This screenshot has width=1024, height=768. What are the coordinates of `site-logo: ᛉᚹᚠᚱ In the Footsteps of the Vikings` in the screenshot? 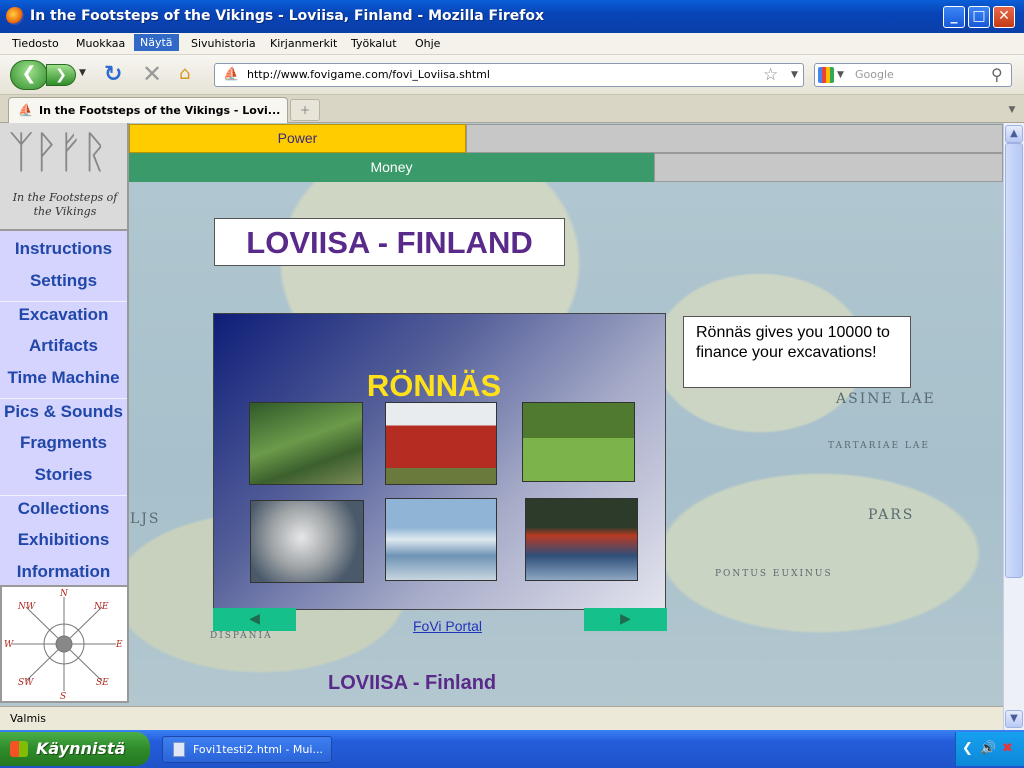 It's located at (64, 177).